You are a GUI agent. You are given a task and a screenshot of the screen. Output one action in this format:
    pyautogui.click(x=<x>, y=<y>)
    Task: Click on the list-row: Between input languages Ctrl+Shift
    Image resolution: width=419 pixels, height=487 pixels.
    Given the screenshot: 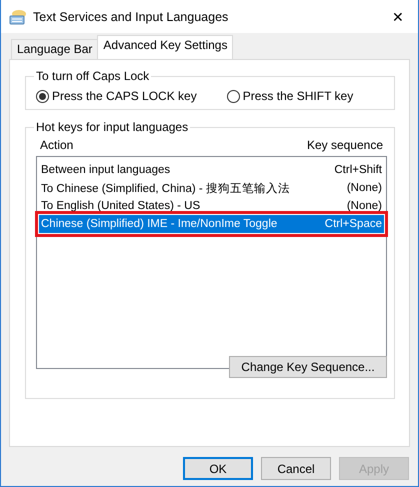 What is the action you would take?
    pyautogui.click(x=211, y=170)
    